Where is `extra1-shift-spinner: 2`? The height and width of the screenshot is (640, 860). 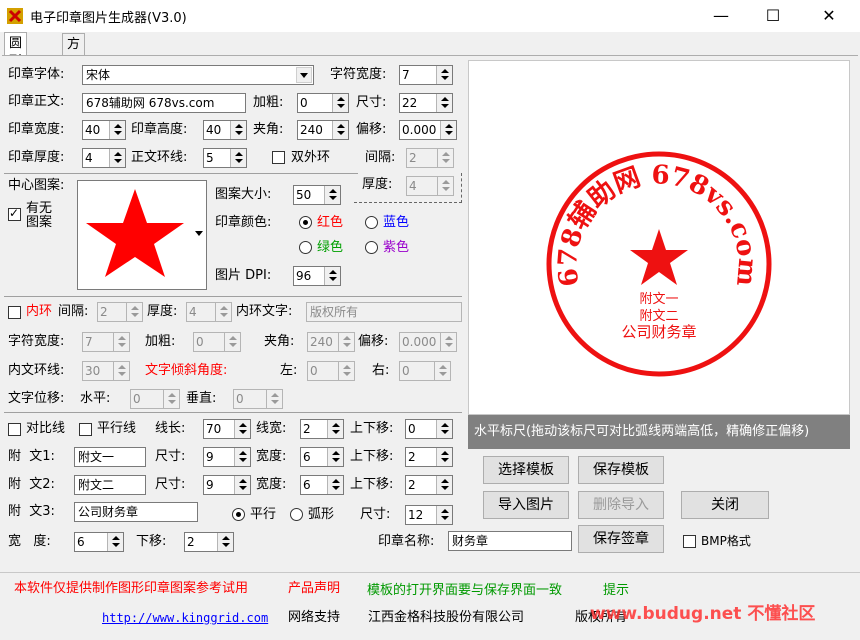
extra1-shift-spinner: 2 is located at coordinates (429, 457).